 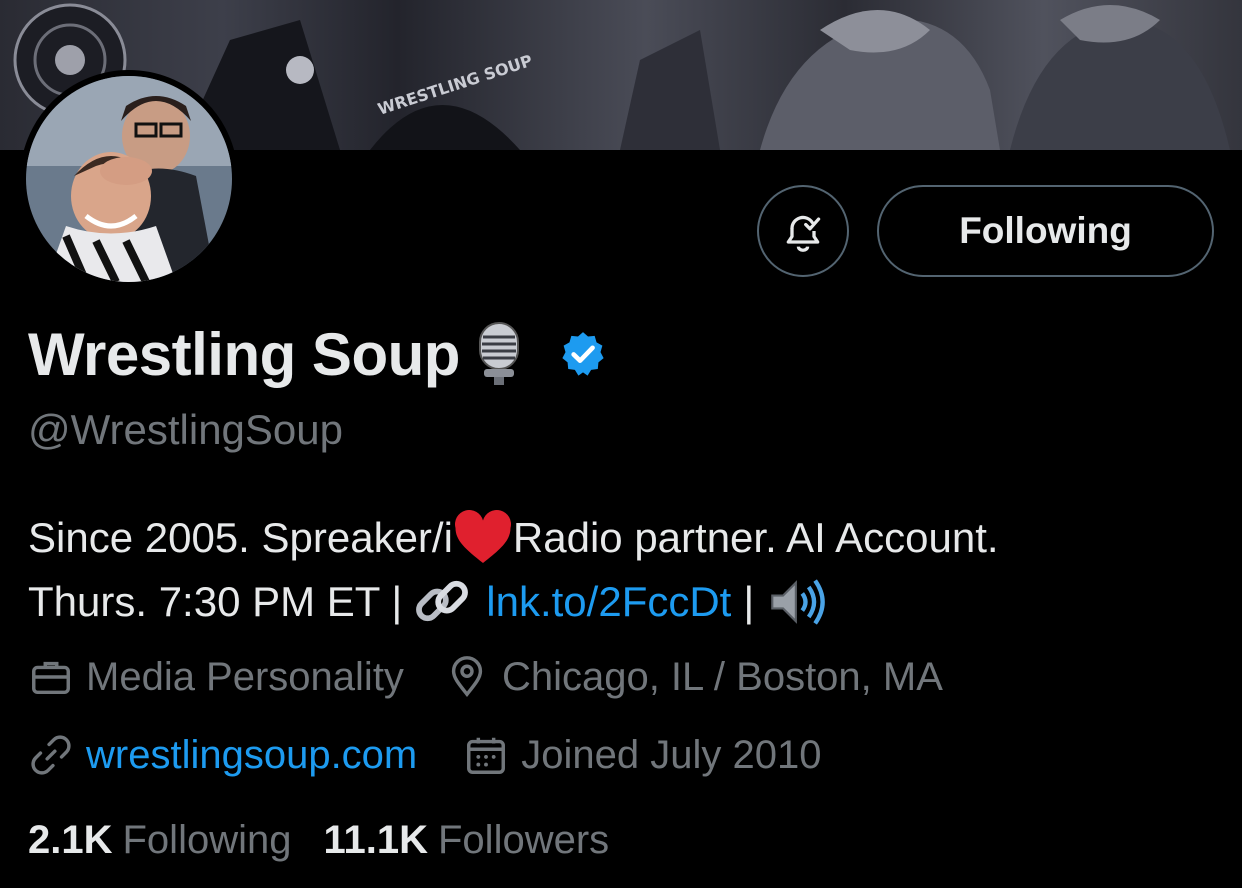 I want to click on profile-joined: Joined July 2010, so click(x=642, y=755).